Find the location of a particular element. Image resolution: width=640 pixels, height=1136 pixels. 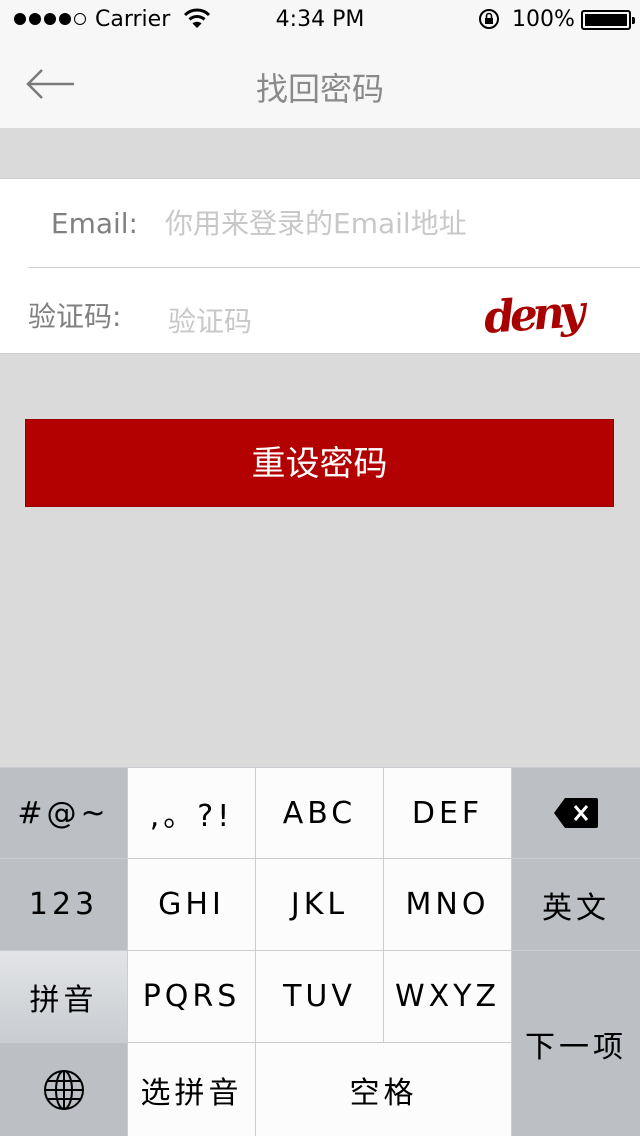

captcha-row: 验证码: deny is located at coordinates (320, 311).